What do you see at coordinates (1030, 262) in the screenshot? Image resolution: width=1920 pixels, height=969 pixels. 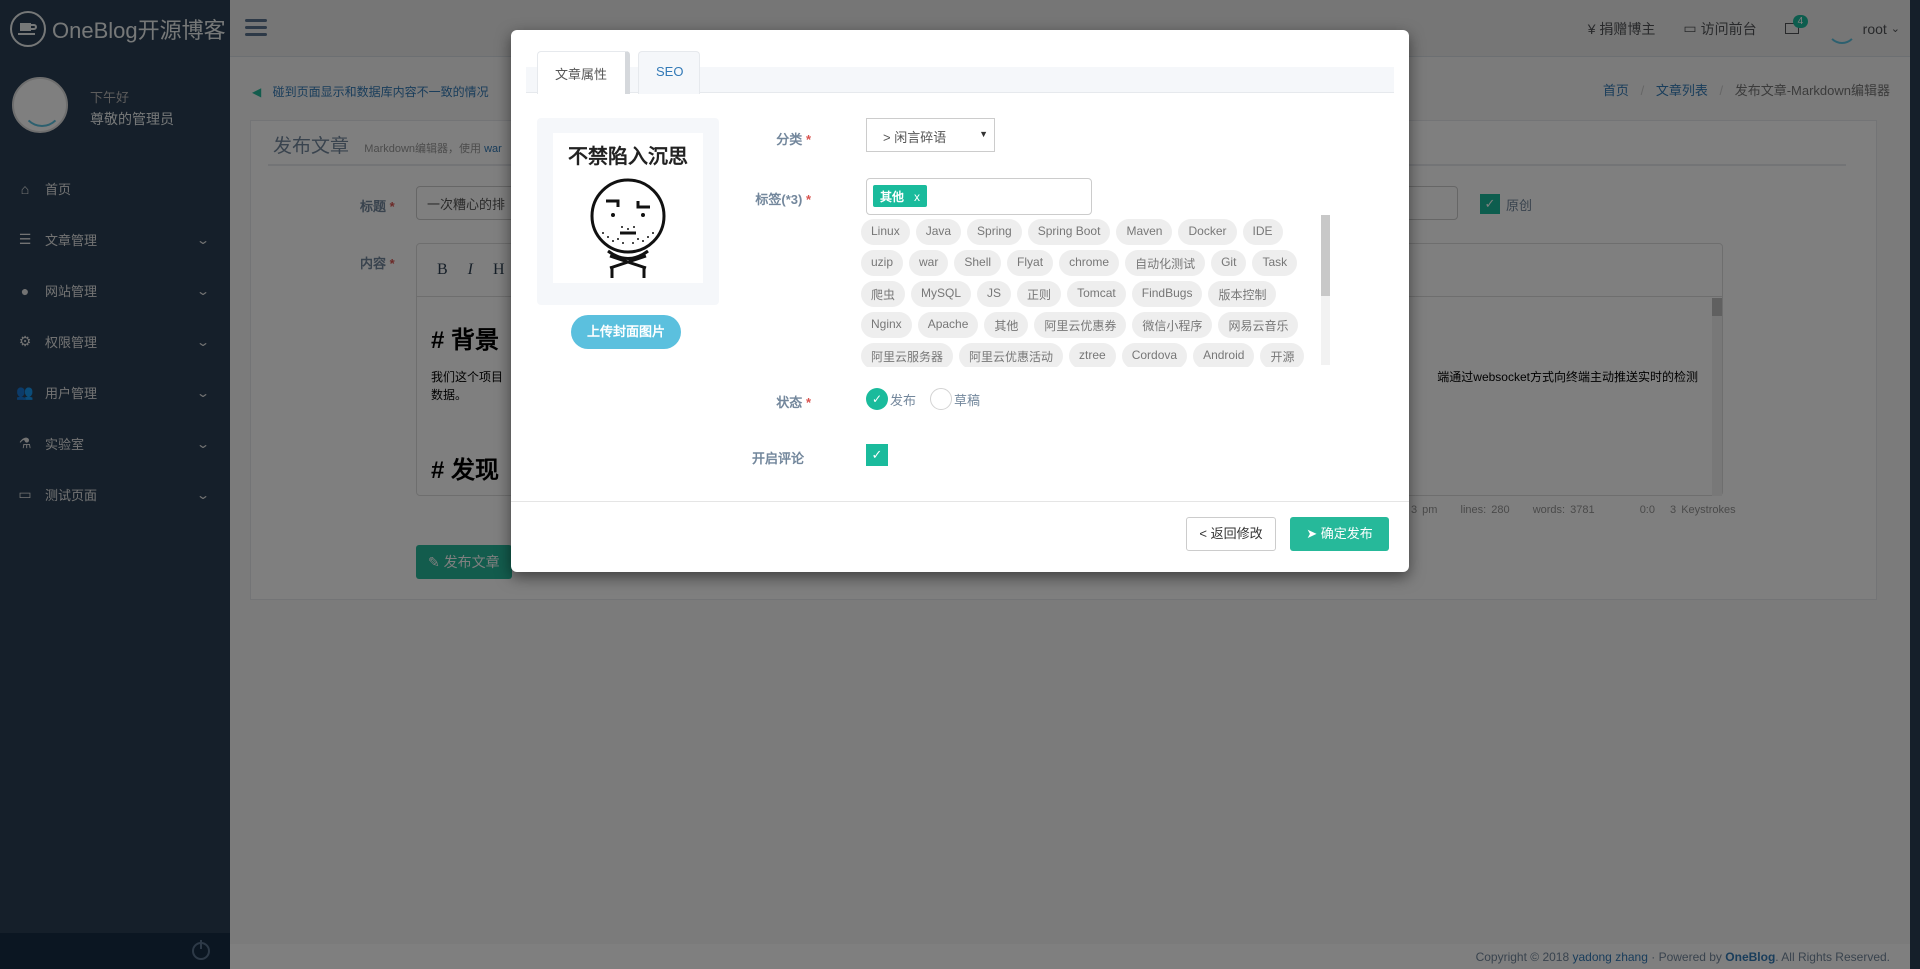 I see `tag-option: Flyat` at bounding box center [1030, 262].